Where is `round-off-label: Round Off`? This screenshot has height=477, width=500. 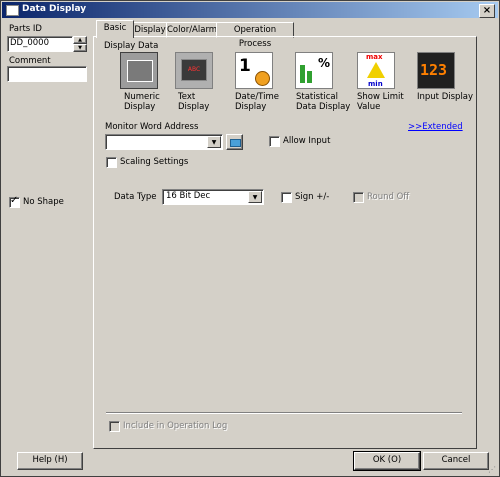
round-off-label: Round Off is located at coordinates (388, 197).